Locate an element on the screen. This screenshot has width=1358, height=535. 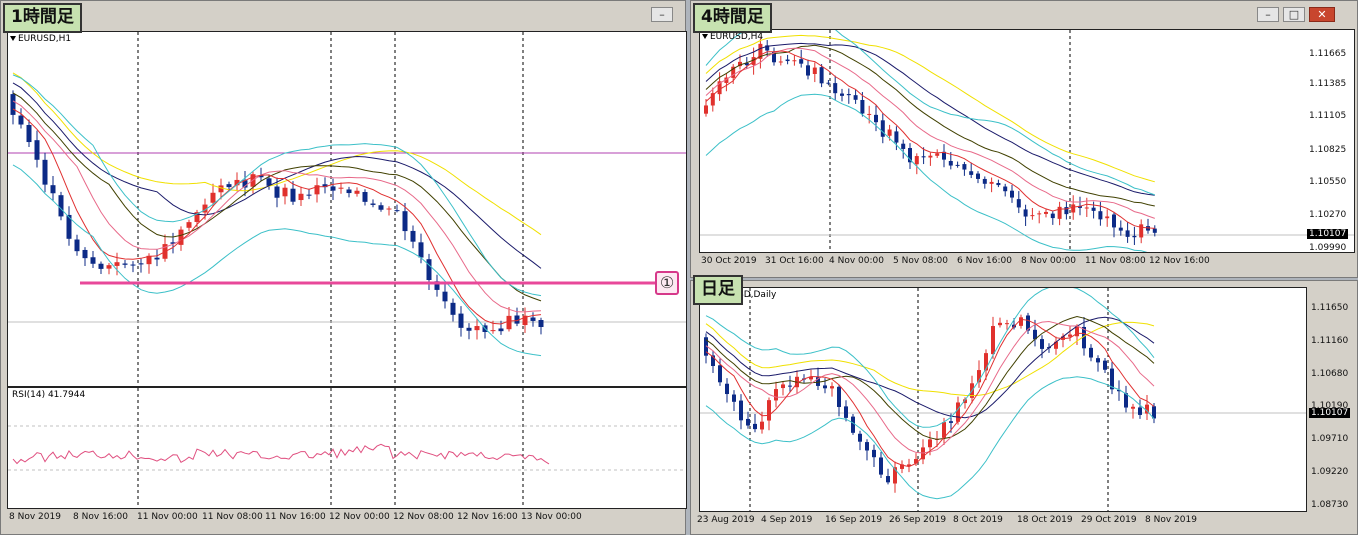
h4-symbol-label: EURUSD,H4 is located at coordinates (737, 37).